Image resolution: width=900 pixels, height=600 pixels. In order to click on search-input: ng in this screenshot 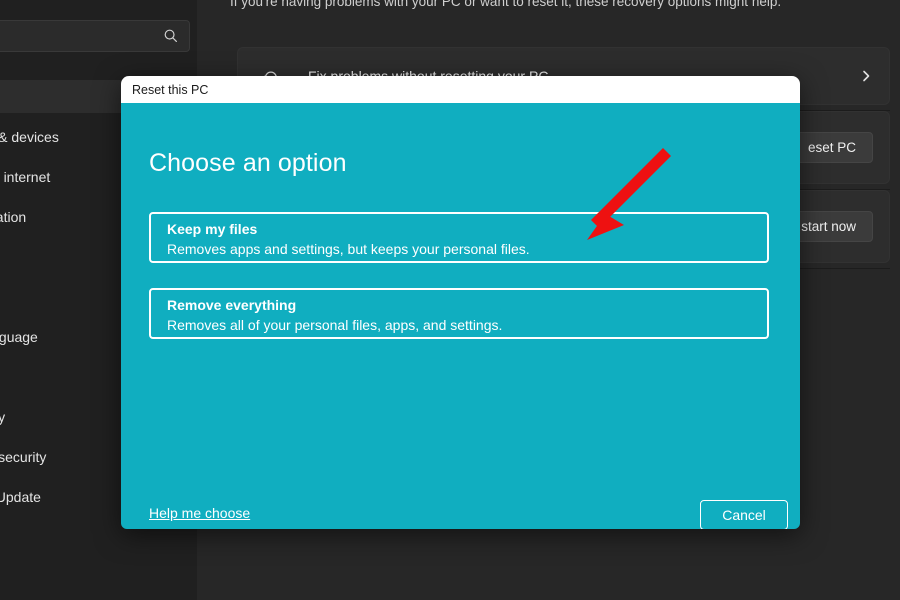, I will do `click(95, 36)`.